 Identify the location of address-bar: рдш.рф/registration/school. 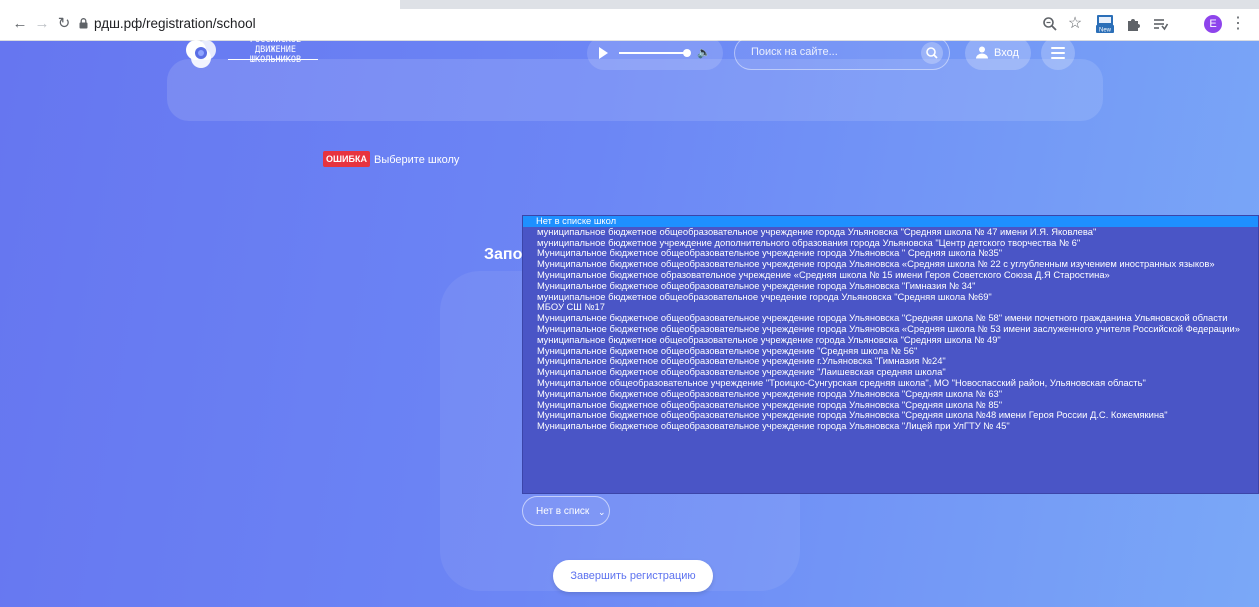
(175, 24).